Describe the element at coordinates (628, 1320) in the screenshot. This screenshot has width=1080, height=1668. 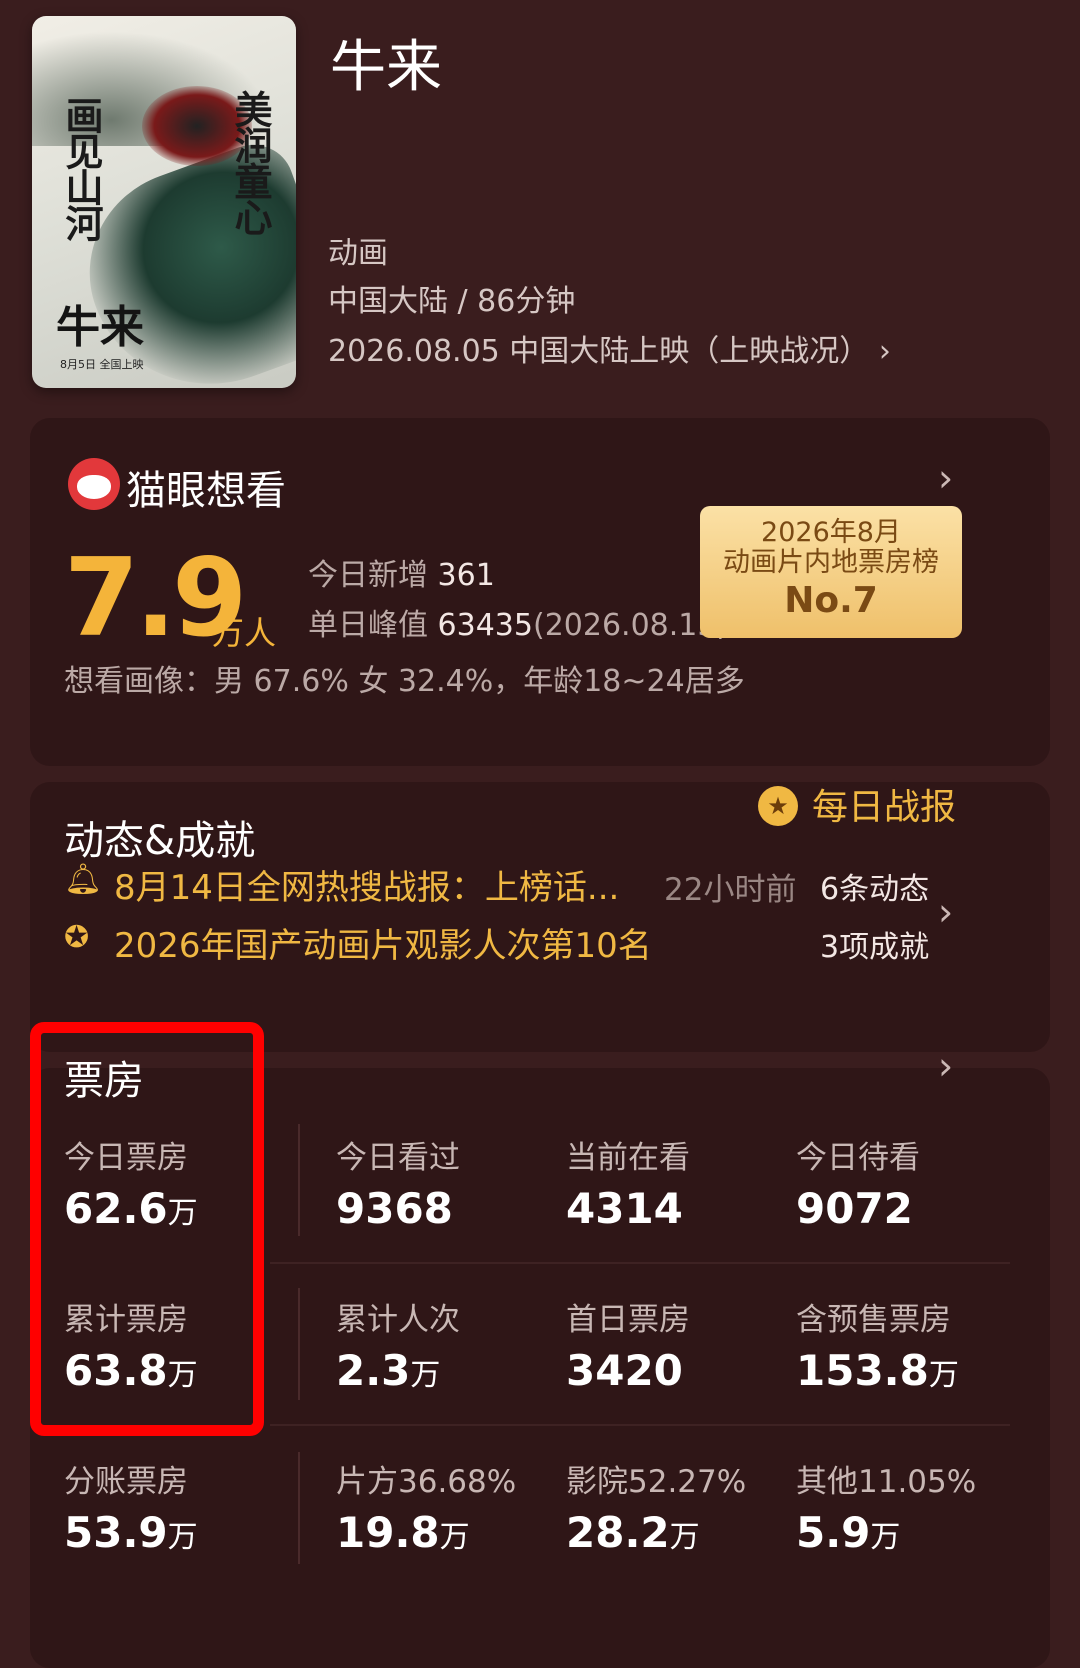
I see `first-day-boxoffice-label: 首日票房` at that location.